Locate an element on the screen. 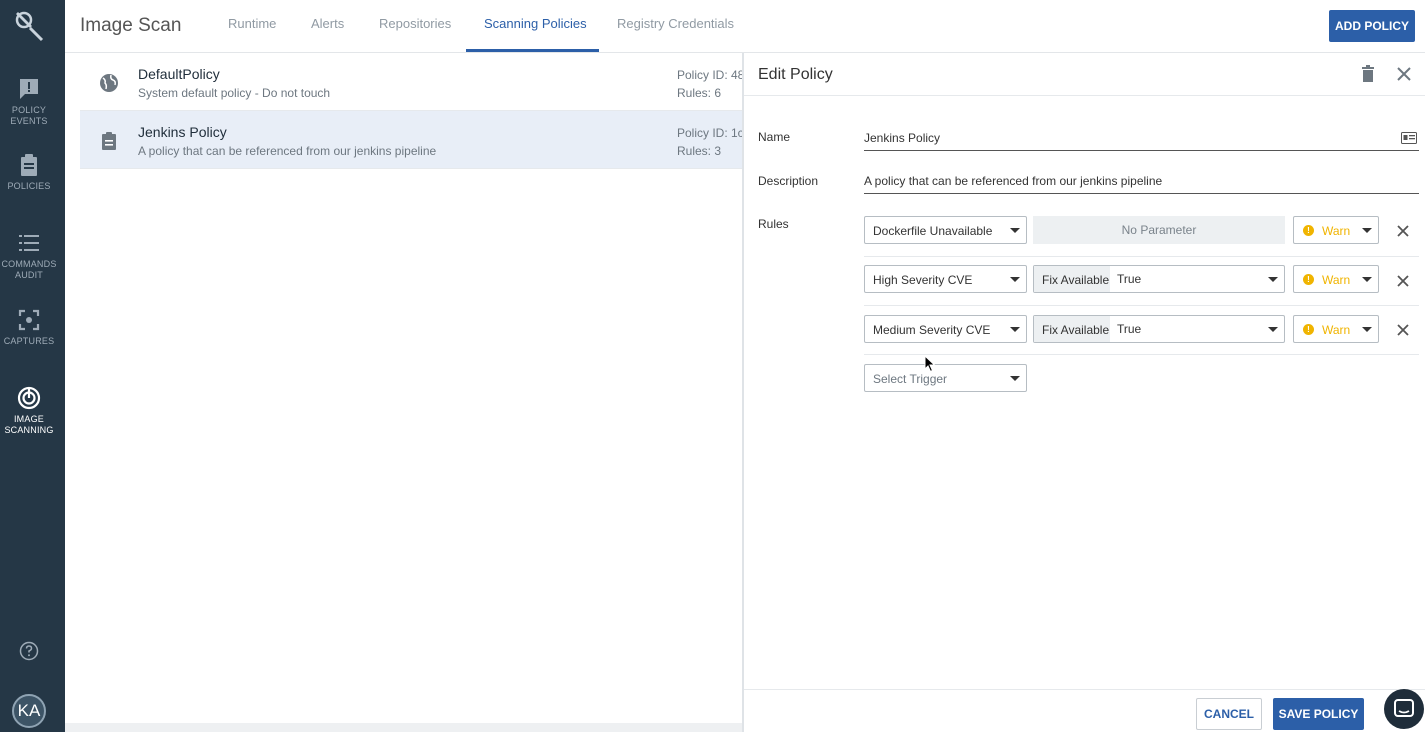 The height and width of the screenshot is (732, 1425). nav-commands-audit: COMMANDS AUDIT is located at coordinates (29, 256).